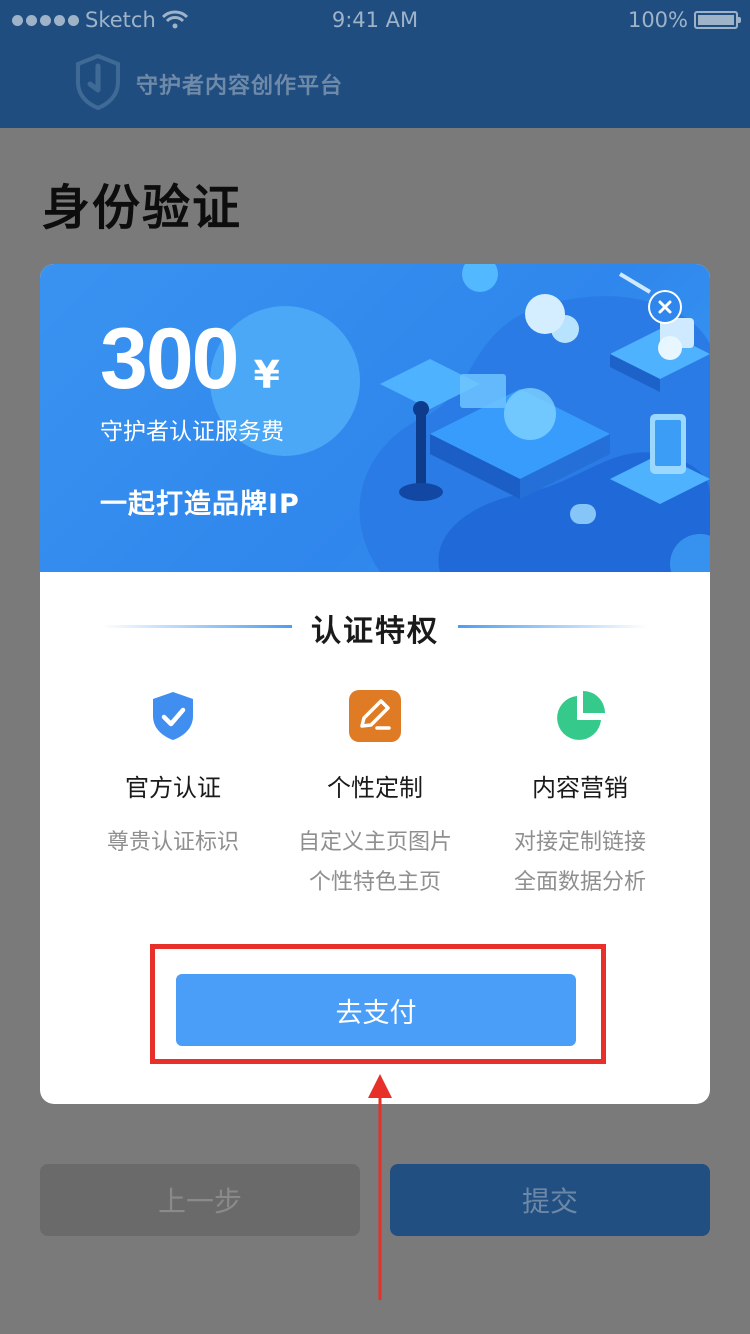 This screenshot has width=750, height=1334. Describe the element at coordinates (717, 20) in the screenshot. I see `battery-icon` at that location.